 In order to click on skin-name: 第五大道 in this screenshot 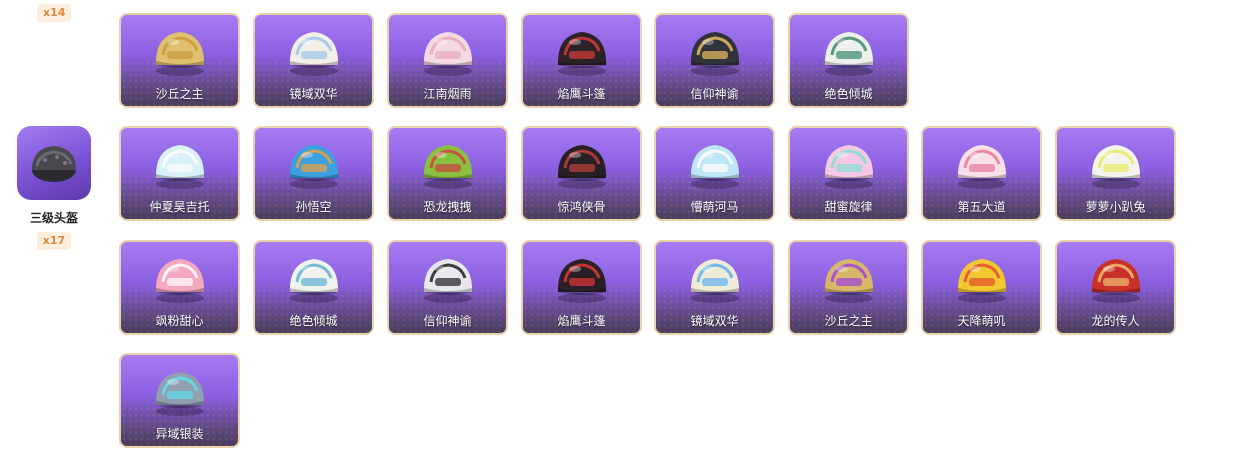, I will do `click(981, 207)`.